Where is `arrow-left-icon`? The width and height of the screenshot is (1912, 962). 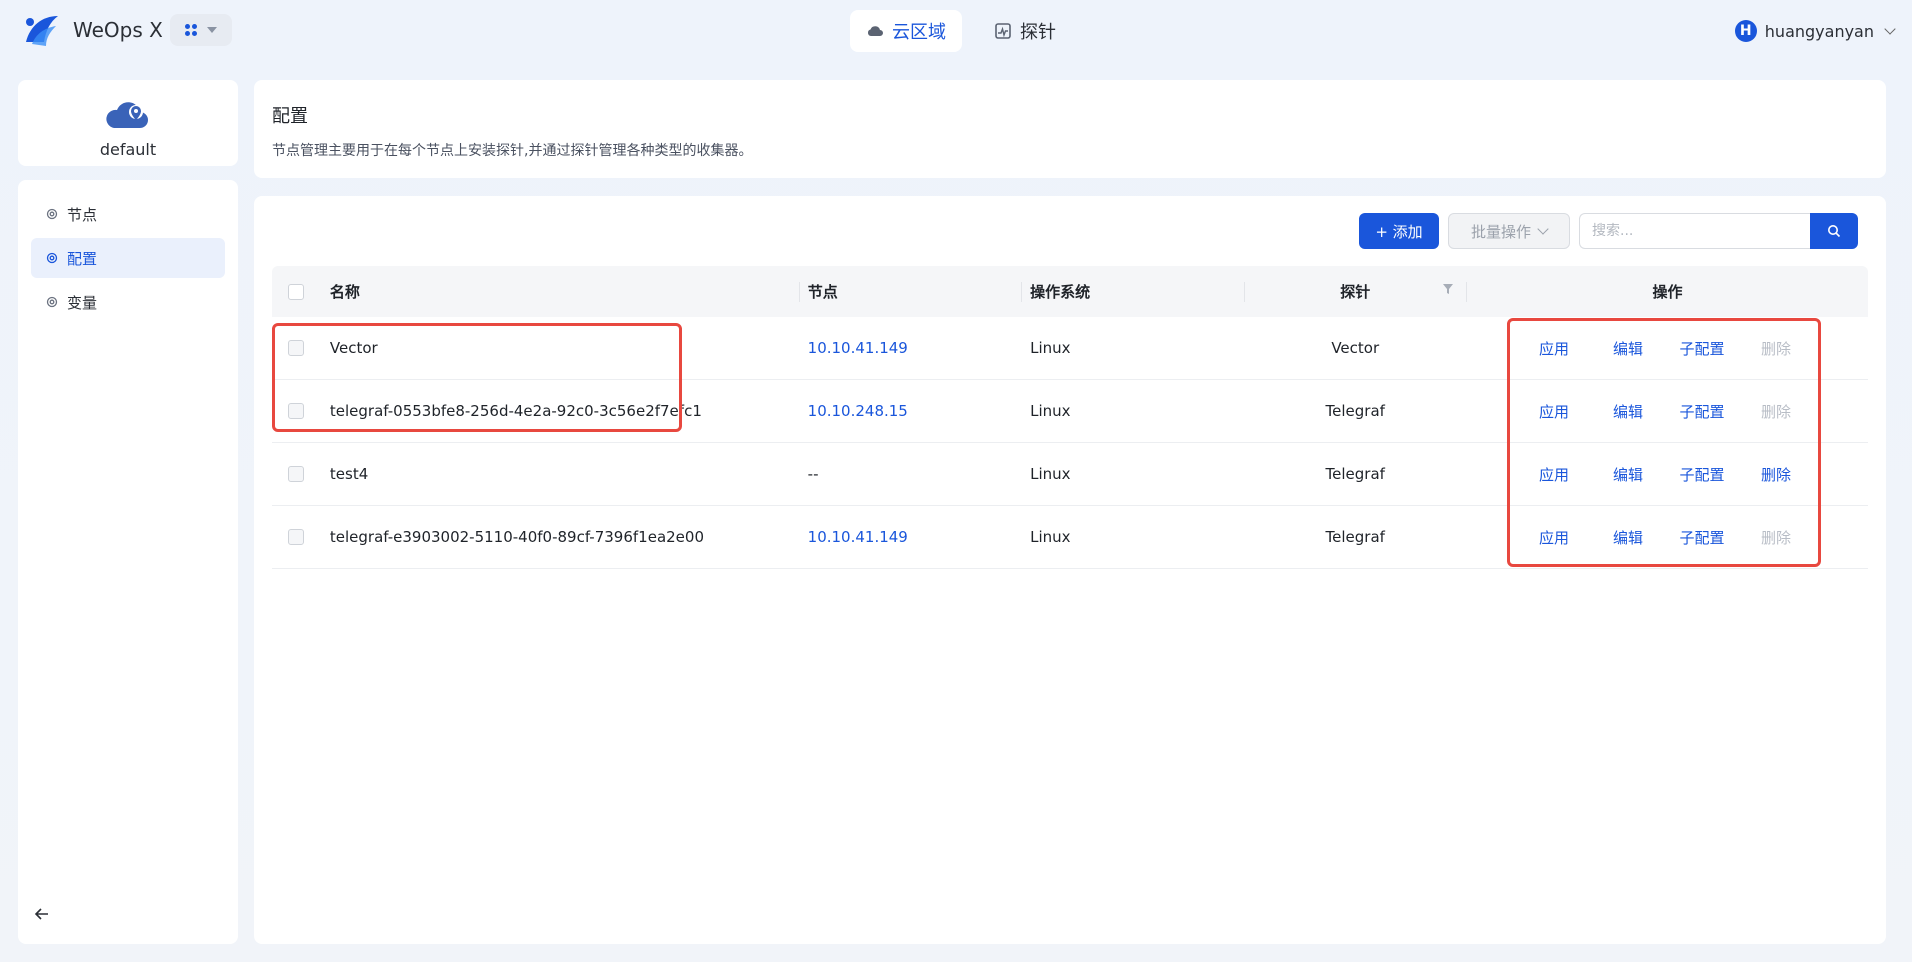 arrow-left-icon is located at coordinates (42, 914).